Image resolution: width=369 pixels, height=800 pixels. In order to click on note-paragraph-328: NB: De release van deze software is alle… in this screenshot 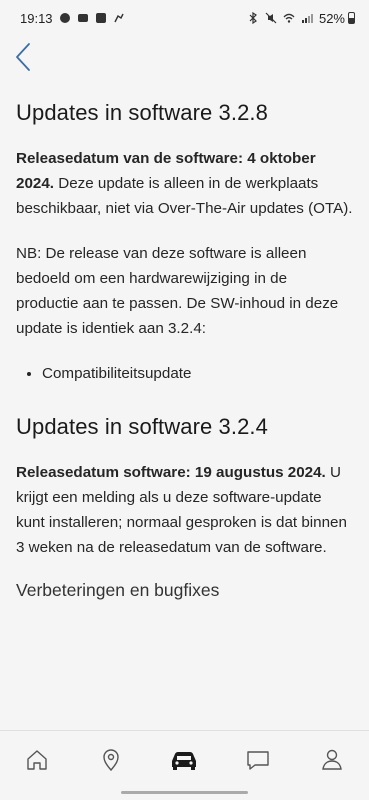, I will do `click(177, 291)`.